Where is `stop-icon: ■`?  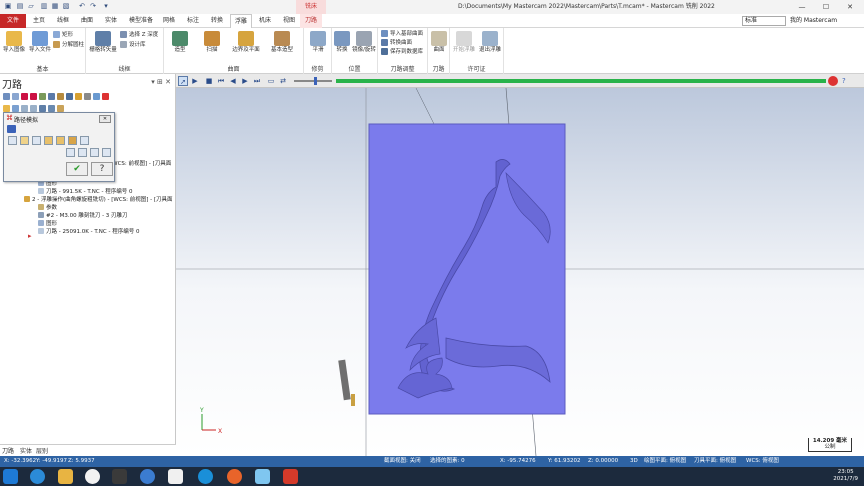 stop-icon: ■ is located at coordinates (209, 81).